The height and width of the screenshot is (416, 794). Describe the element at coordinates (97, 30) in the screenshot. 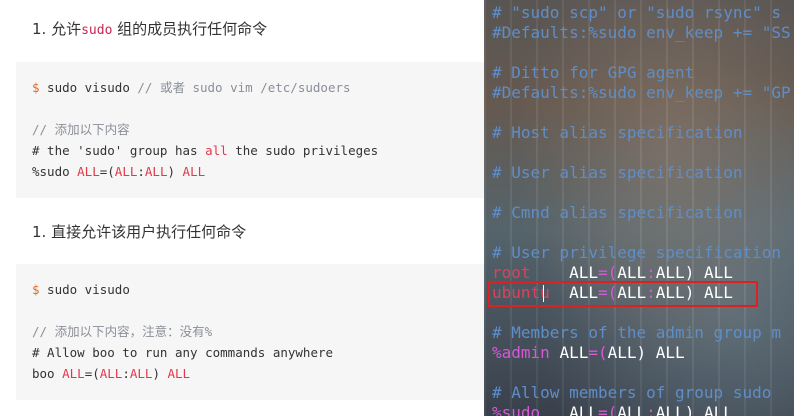

I see `inline-code-sudo: sudo` at that location.